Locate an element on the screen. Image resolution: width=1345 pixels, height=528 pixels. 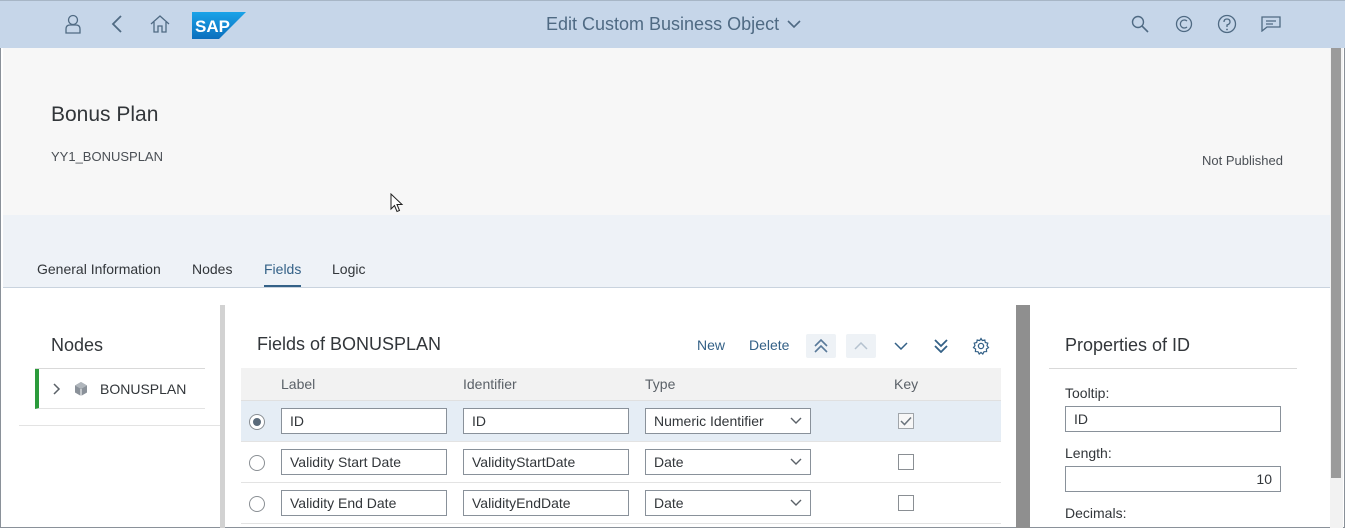
node-cube-icon is located at coordinates (81, 388).